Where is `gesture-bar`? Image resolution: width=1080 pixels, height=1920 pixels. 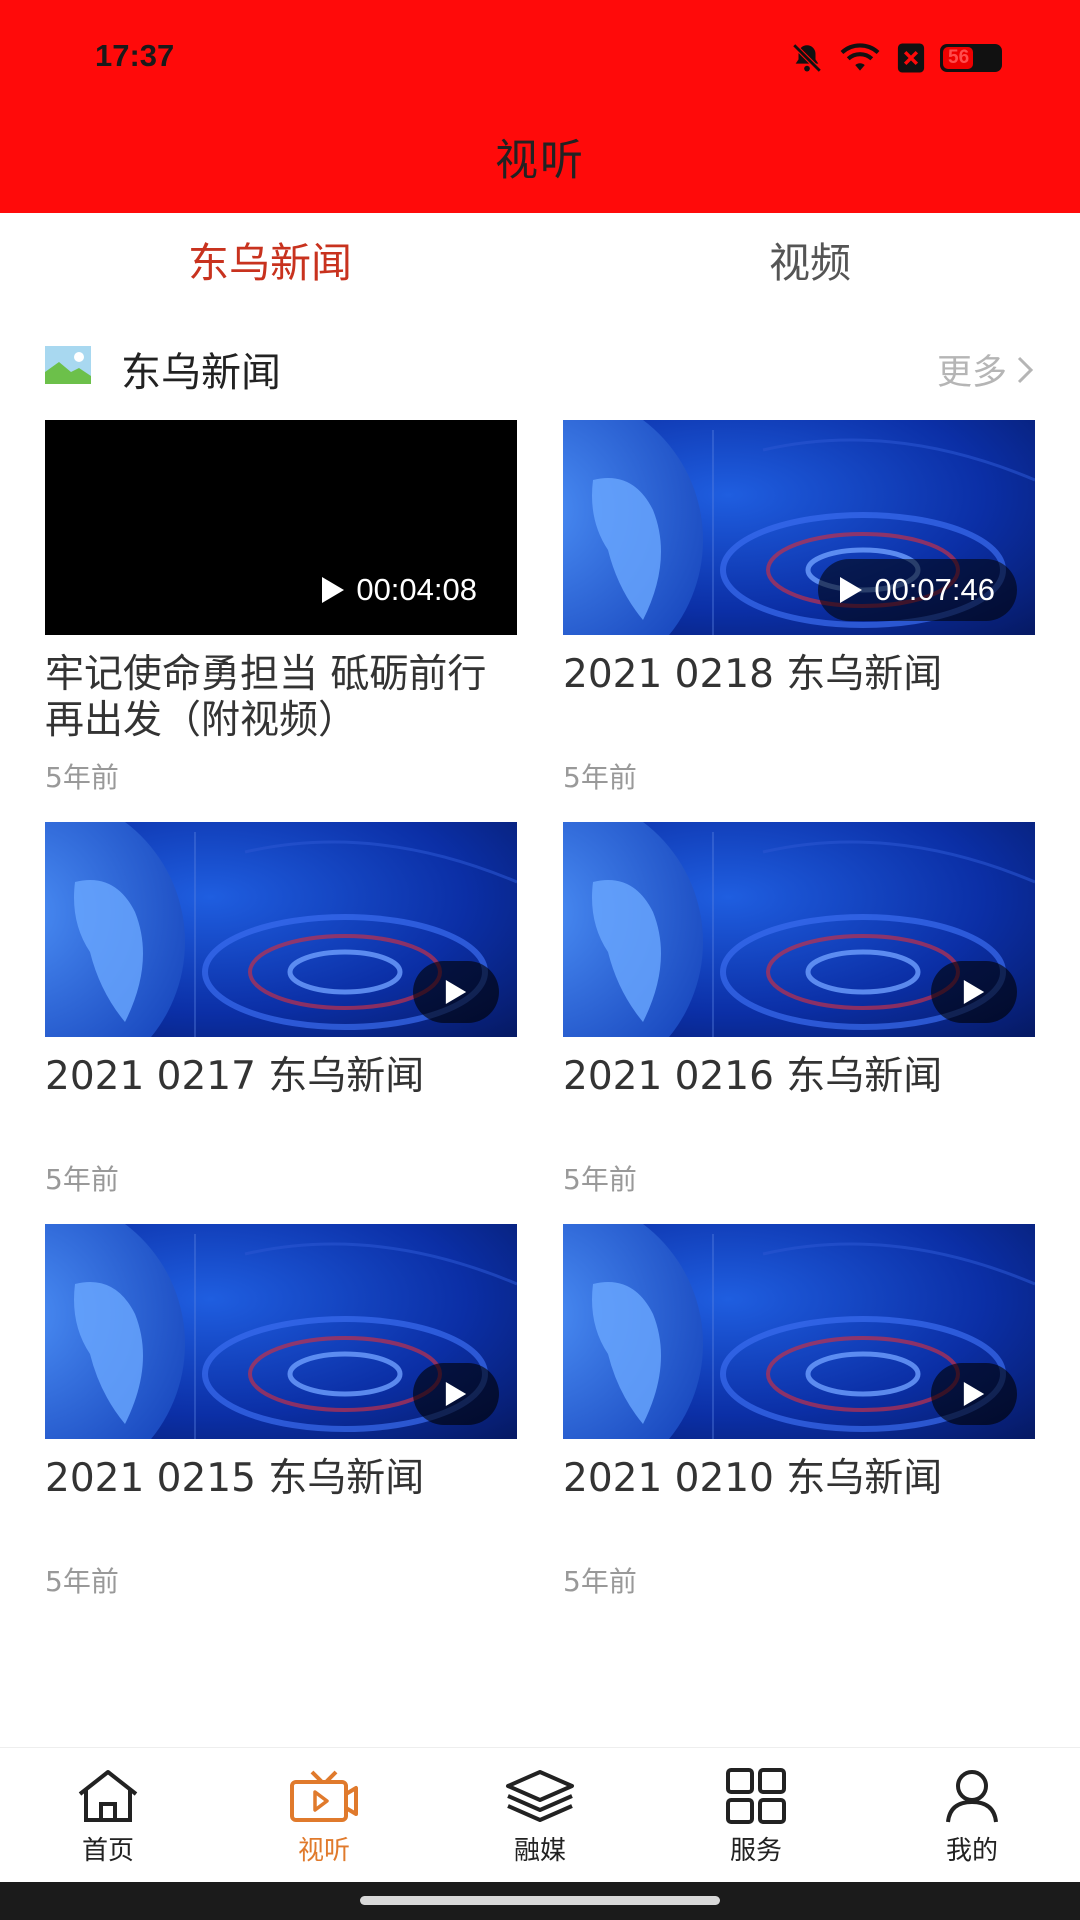
gesture-bar is located at coordinates (540, 1901).